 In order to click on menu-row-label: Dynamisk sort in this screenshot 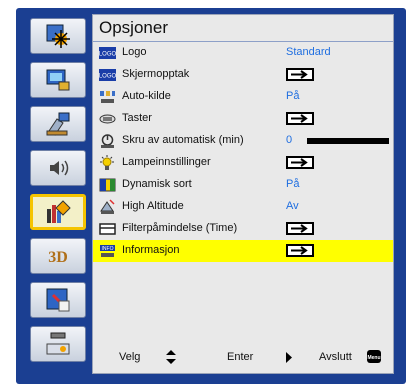, I will do `click(157, 184)`.